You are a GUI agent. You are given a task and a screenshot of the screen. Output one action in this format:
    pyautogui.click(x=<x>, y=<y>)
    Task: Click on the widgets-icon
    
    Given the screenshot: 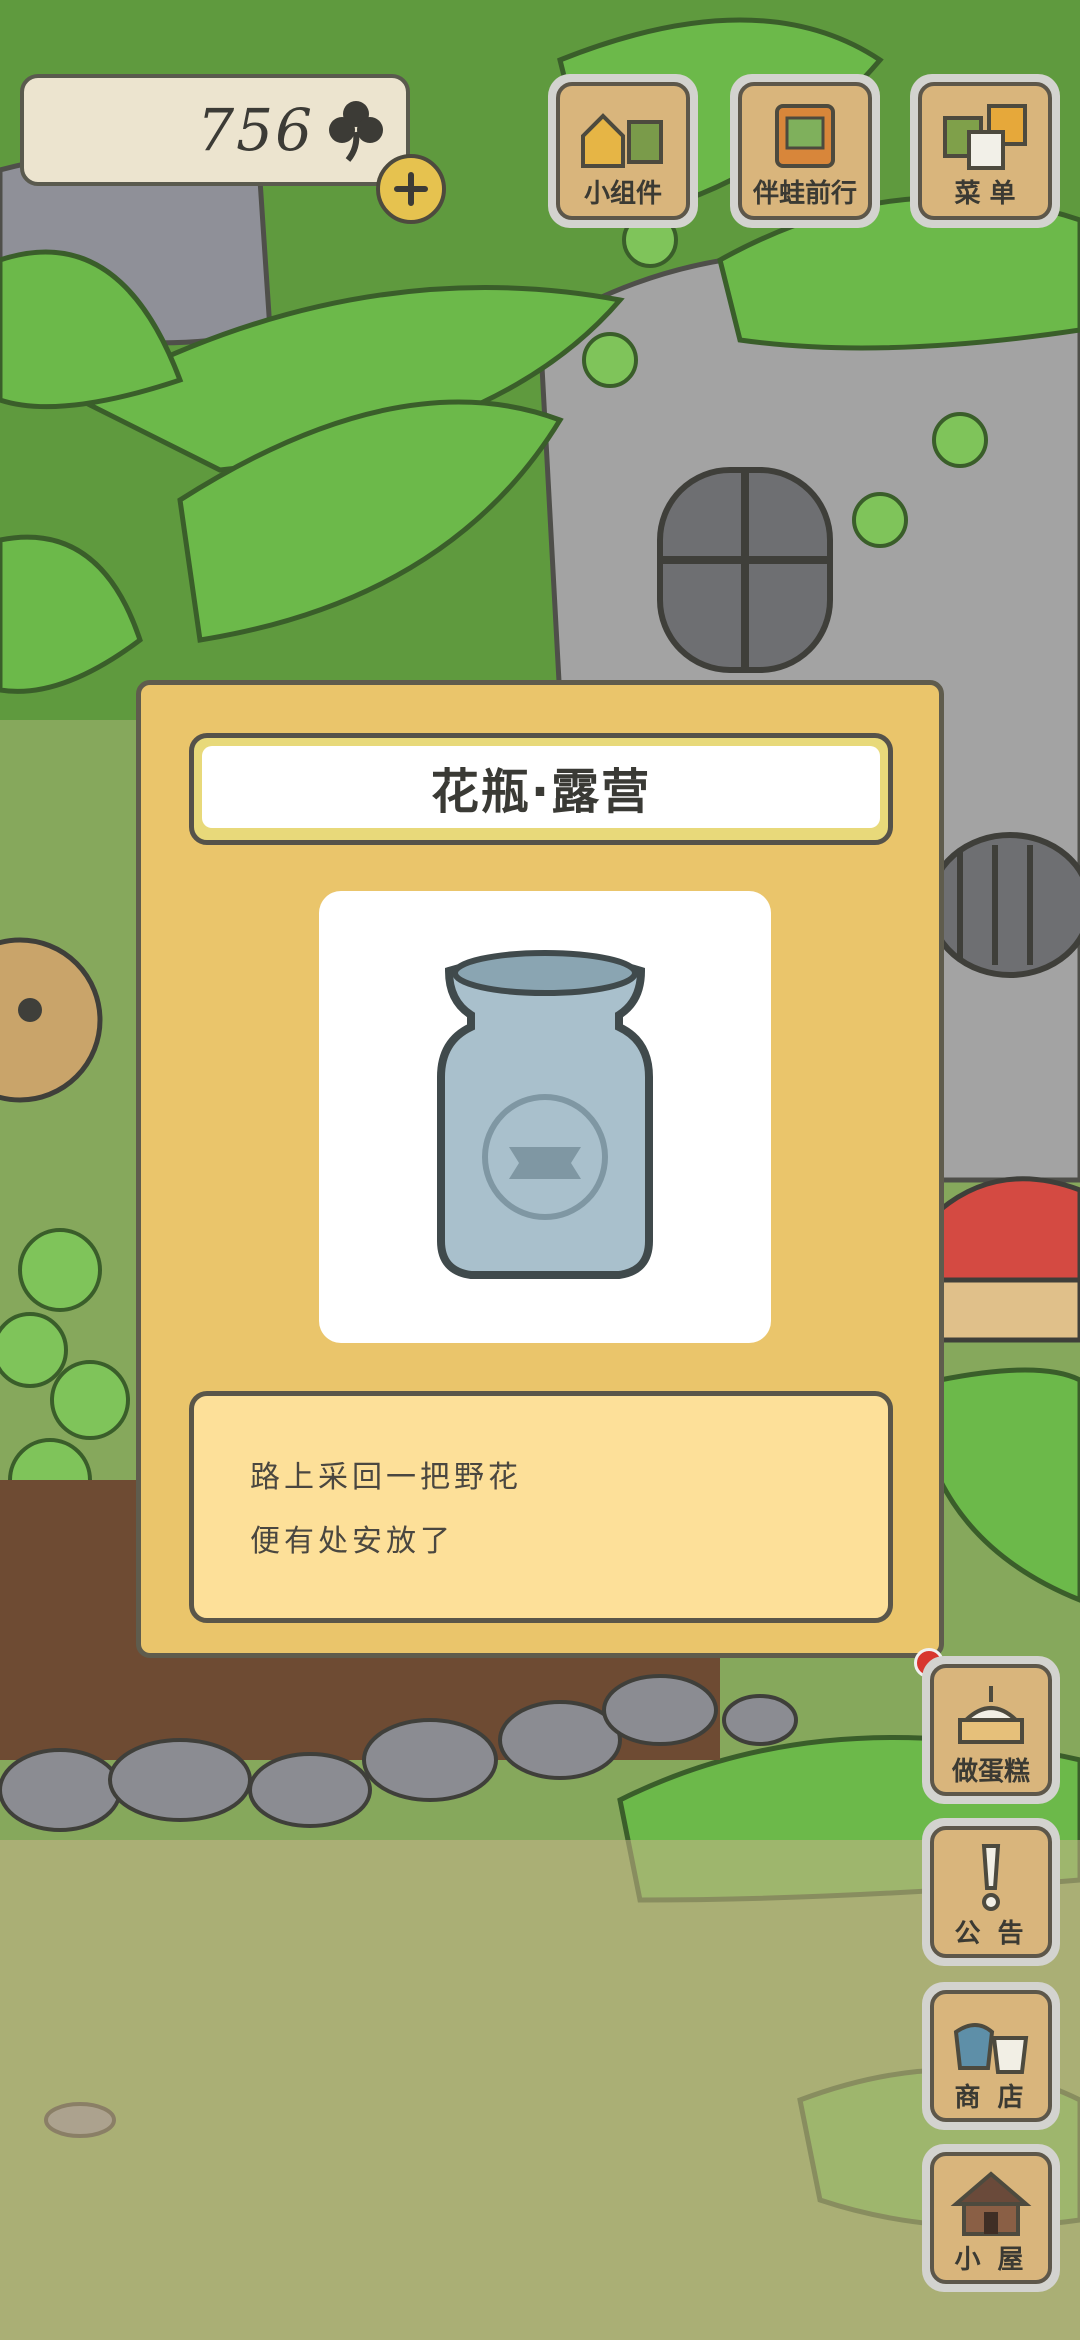 What is the action you would take?
    pyautogui.click(x=622, y=140)
    